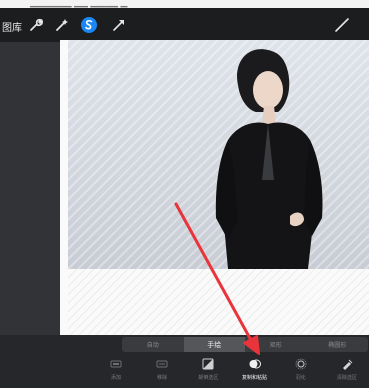 The width and height of the screenshot is (369, 388). Describe the element at coordinates (116, 364) in the screenshot. I see `add-icon` at that location.